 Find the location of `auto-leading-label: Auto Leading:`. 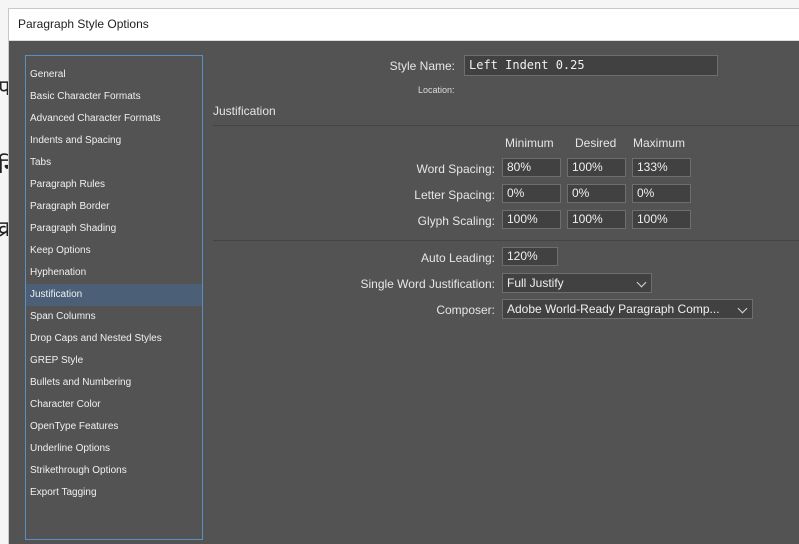

auto-leading-label: Auto Leading: is located at coordinates (457, 258).